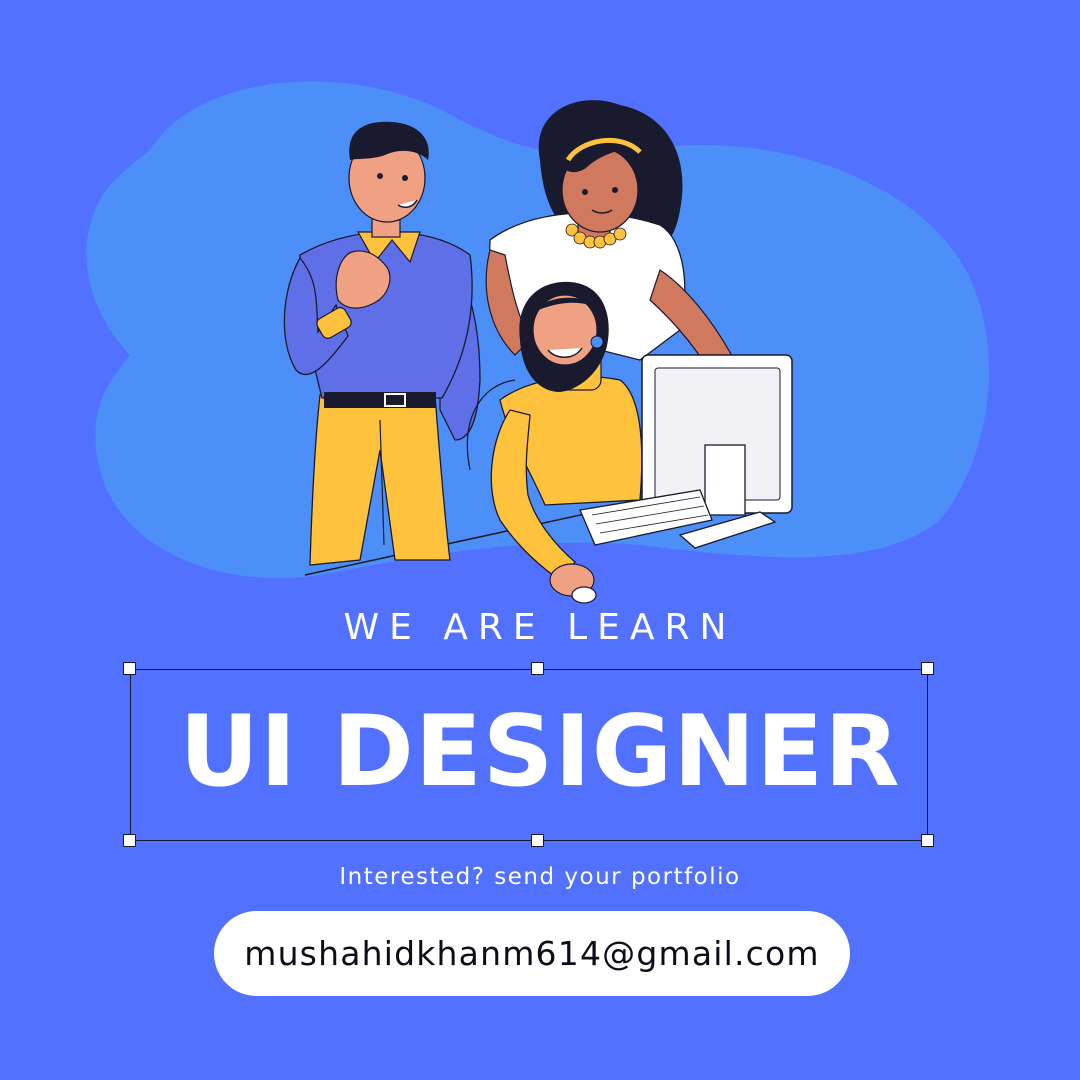 The width and height of the screenshot is (1080, 1080). I want to click on email-text: mushahidkhanm614@gmail.com, so click(532, 953).